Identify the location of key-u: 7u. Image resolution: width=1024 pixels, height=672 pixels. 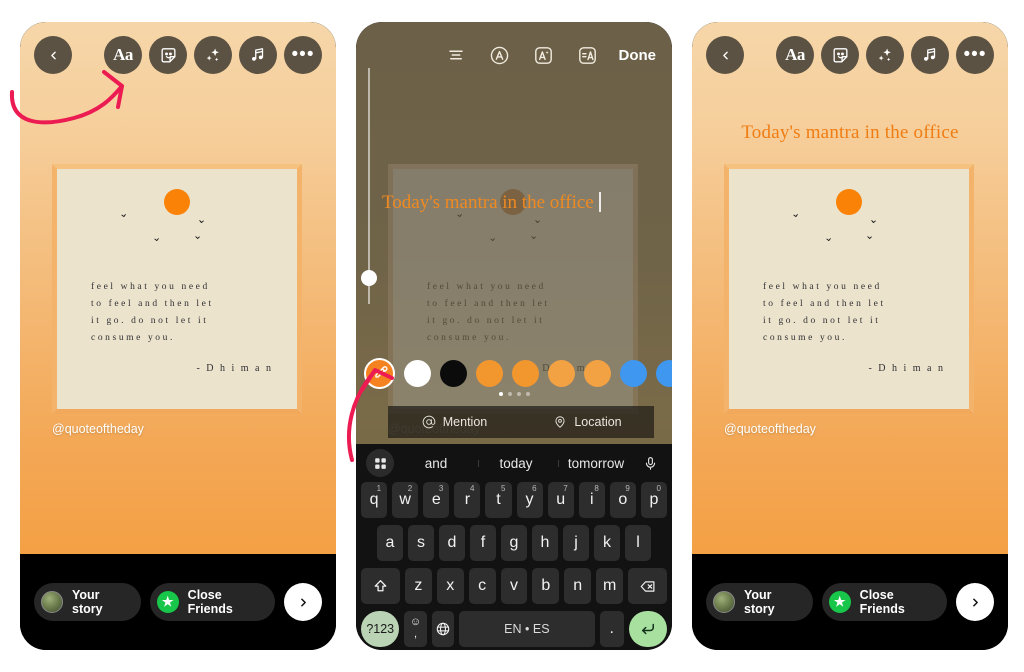
(560, 500).